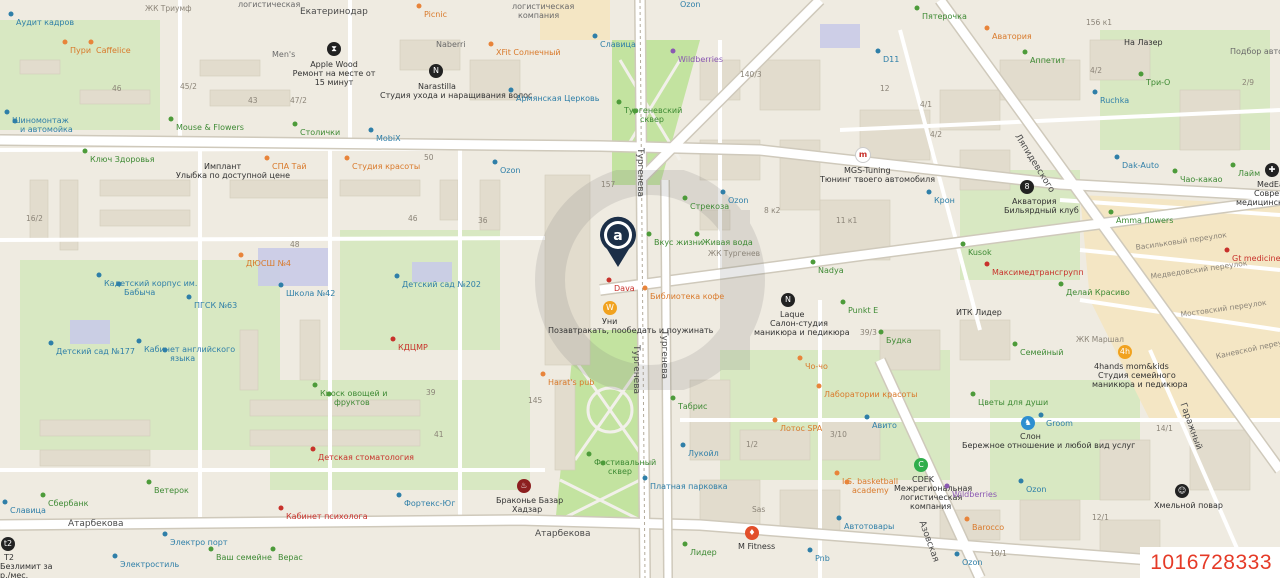  What do you see at coordinates (734, 253) in the screenshot?
I see `poi-label: ЖК Тургенев` at bounding box center [734, 253].